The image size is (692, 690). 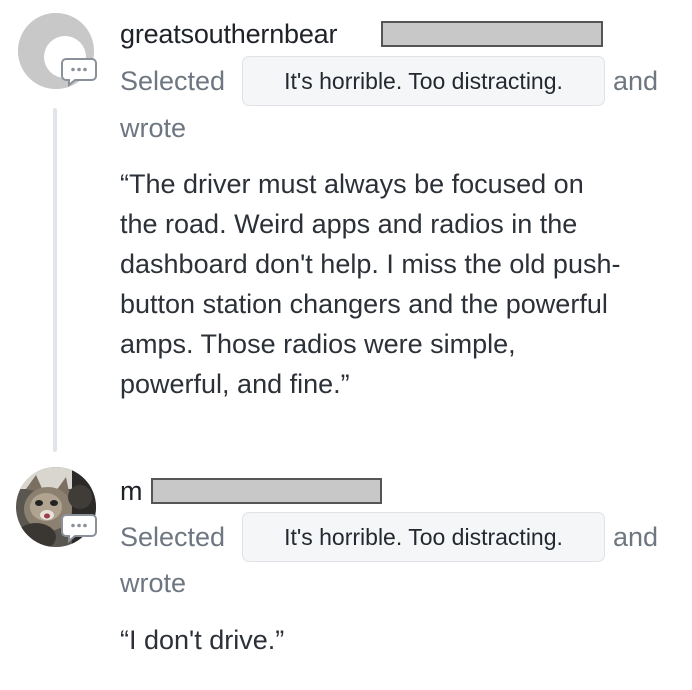 I want to click on thread-line, so click(x=55, y=280).